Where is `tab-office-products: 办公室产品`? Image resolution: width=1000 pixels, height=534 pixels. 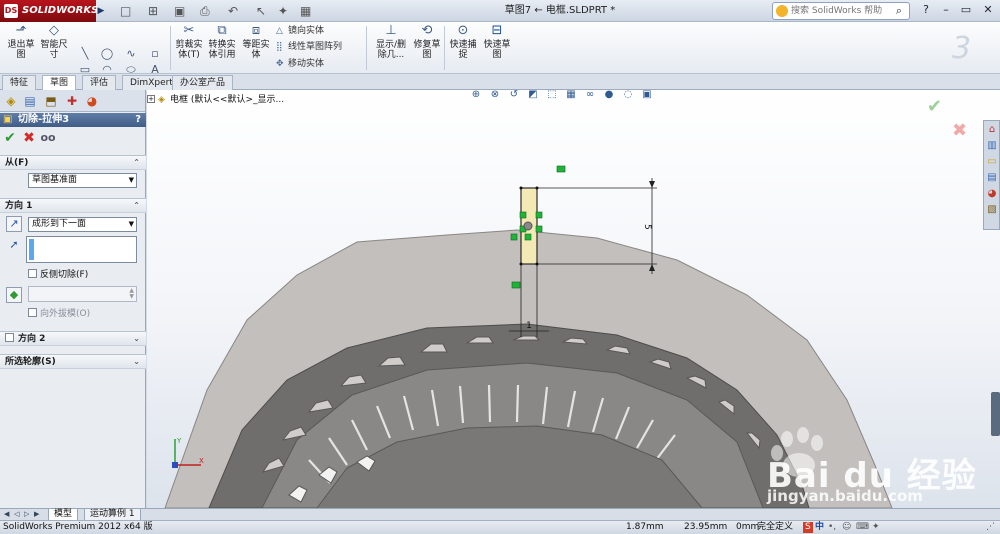 tab-office-products: 办公室产品 is located at coordinates (203, 82).